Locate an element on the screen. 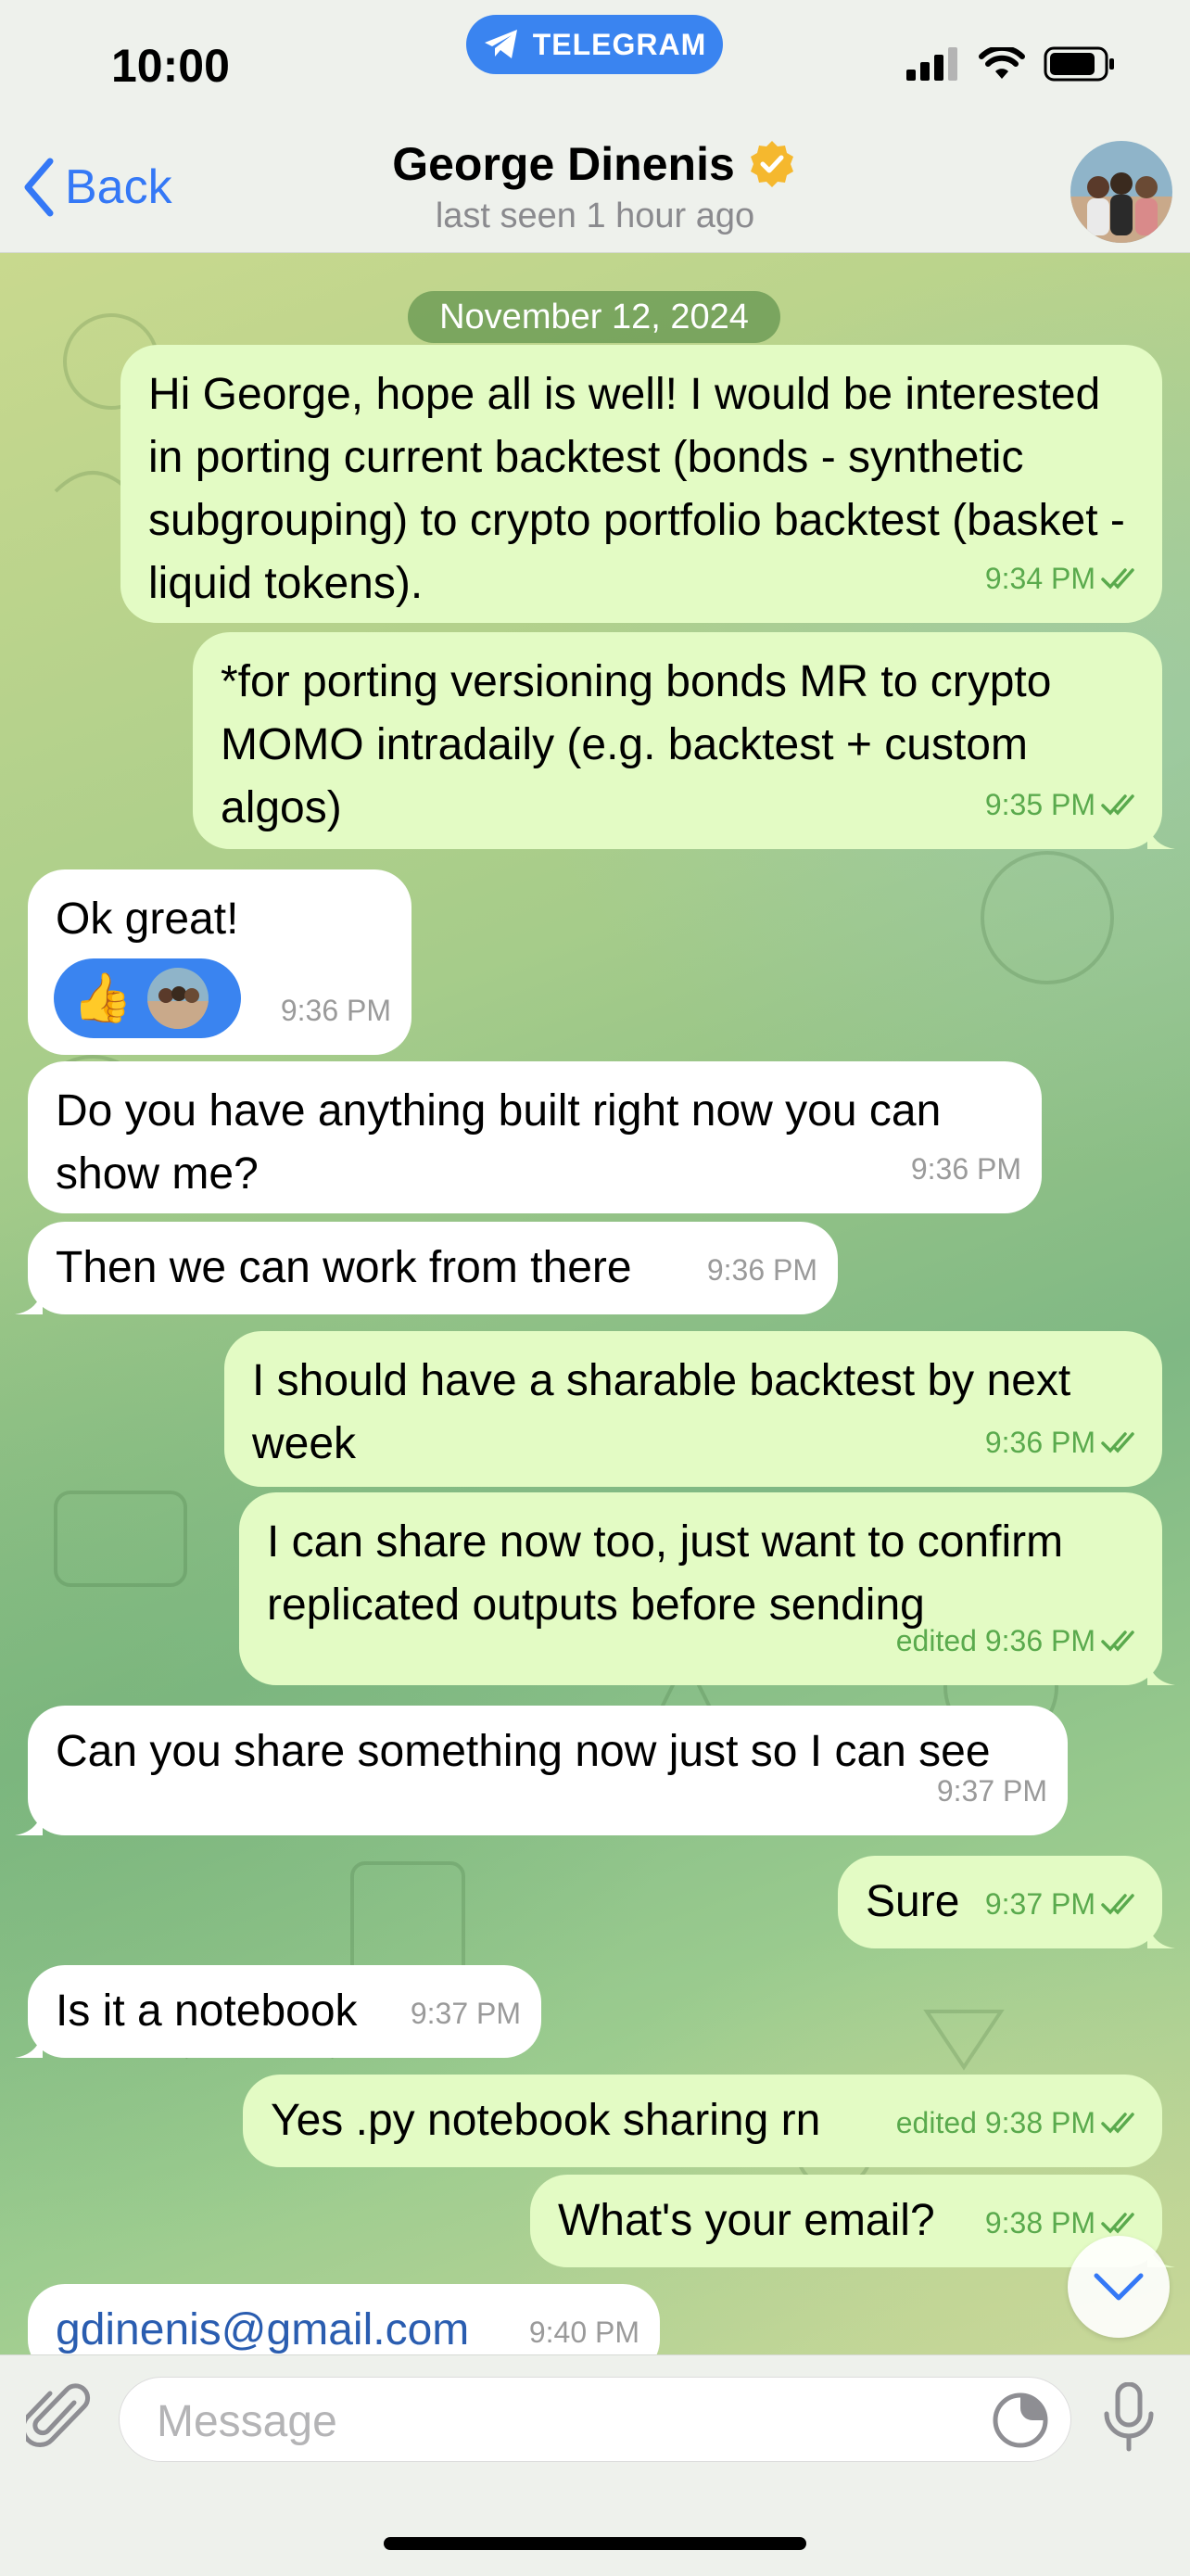 Image resolution: width=1190 pixels, height=2576 pixels. message-text: Ok great! is located at coordinates (147, 919).